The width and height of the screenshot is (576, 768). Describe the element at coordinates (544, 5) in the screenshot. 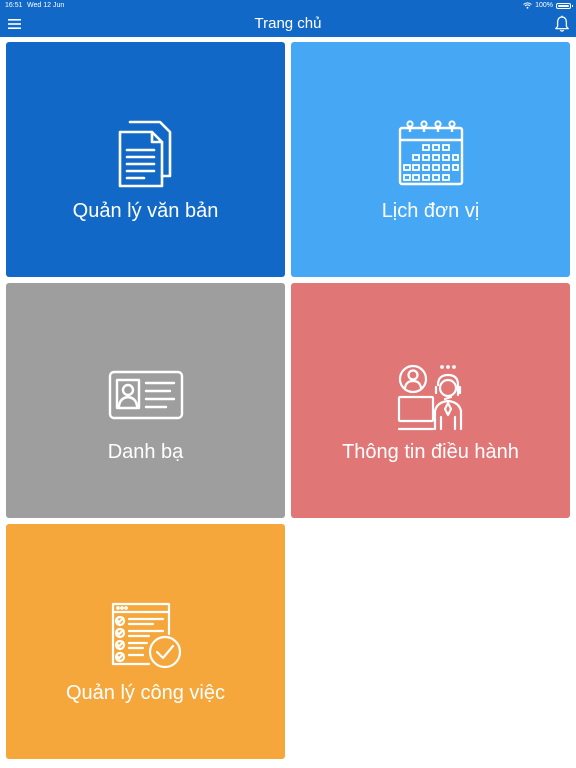

I see `battery-percentage: 100%` at that location.